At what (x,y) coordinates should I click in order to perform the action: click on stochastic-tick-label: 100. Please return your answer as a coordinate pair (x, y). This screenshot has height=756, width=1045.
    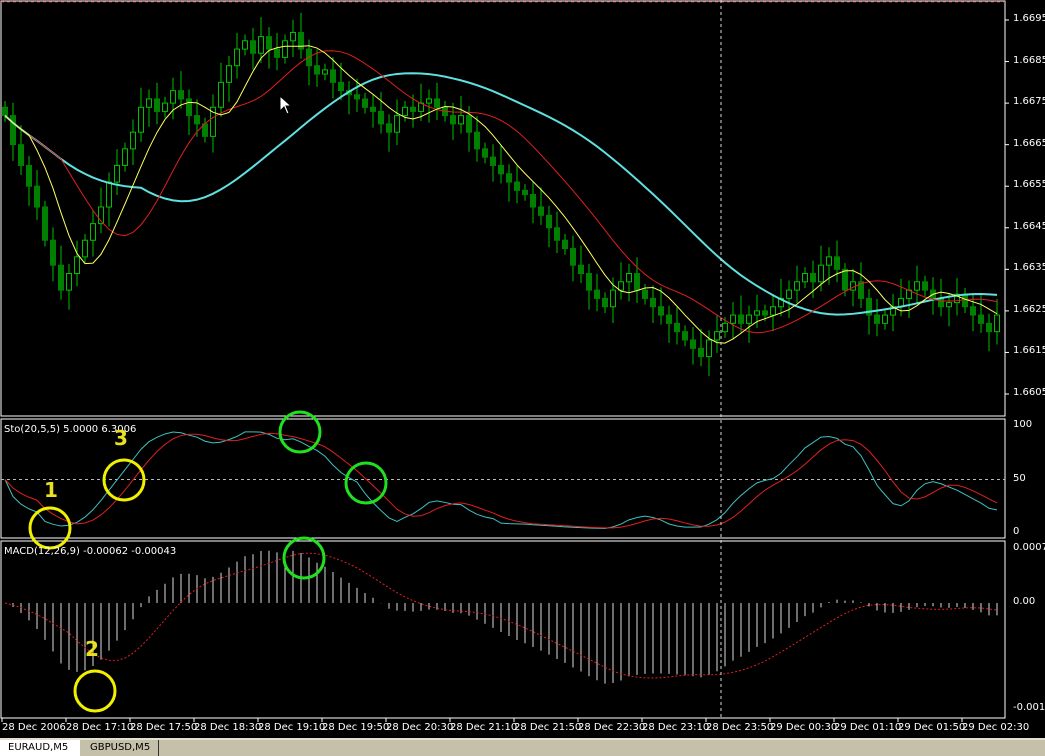
    Looking at the image, I should click on (1023, 424).